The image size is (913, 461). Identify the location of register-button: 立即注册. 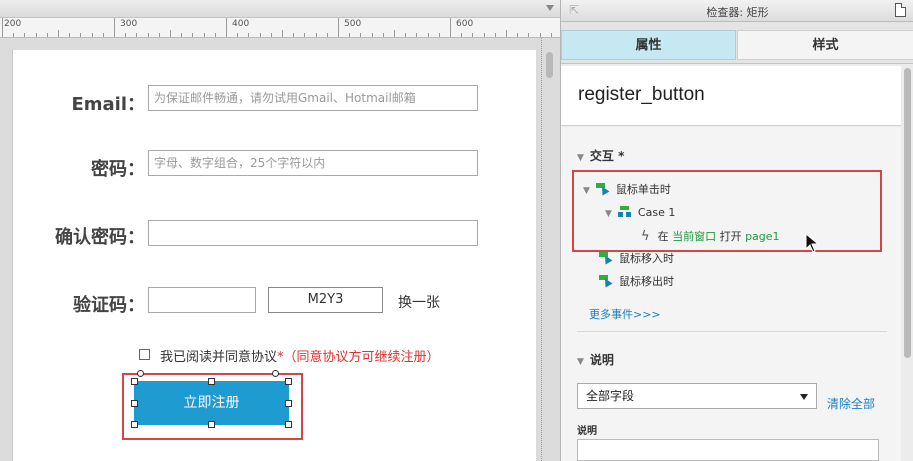
(211, 403).